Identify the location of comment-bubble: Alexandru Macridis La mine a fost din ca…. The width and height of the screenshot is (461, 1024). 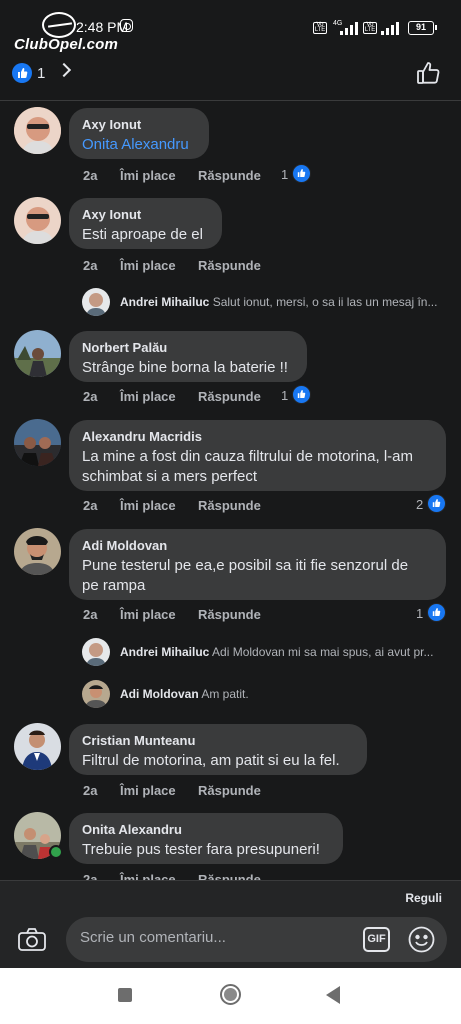
(257, 455).